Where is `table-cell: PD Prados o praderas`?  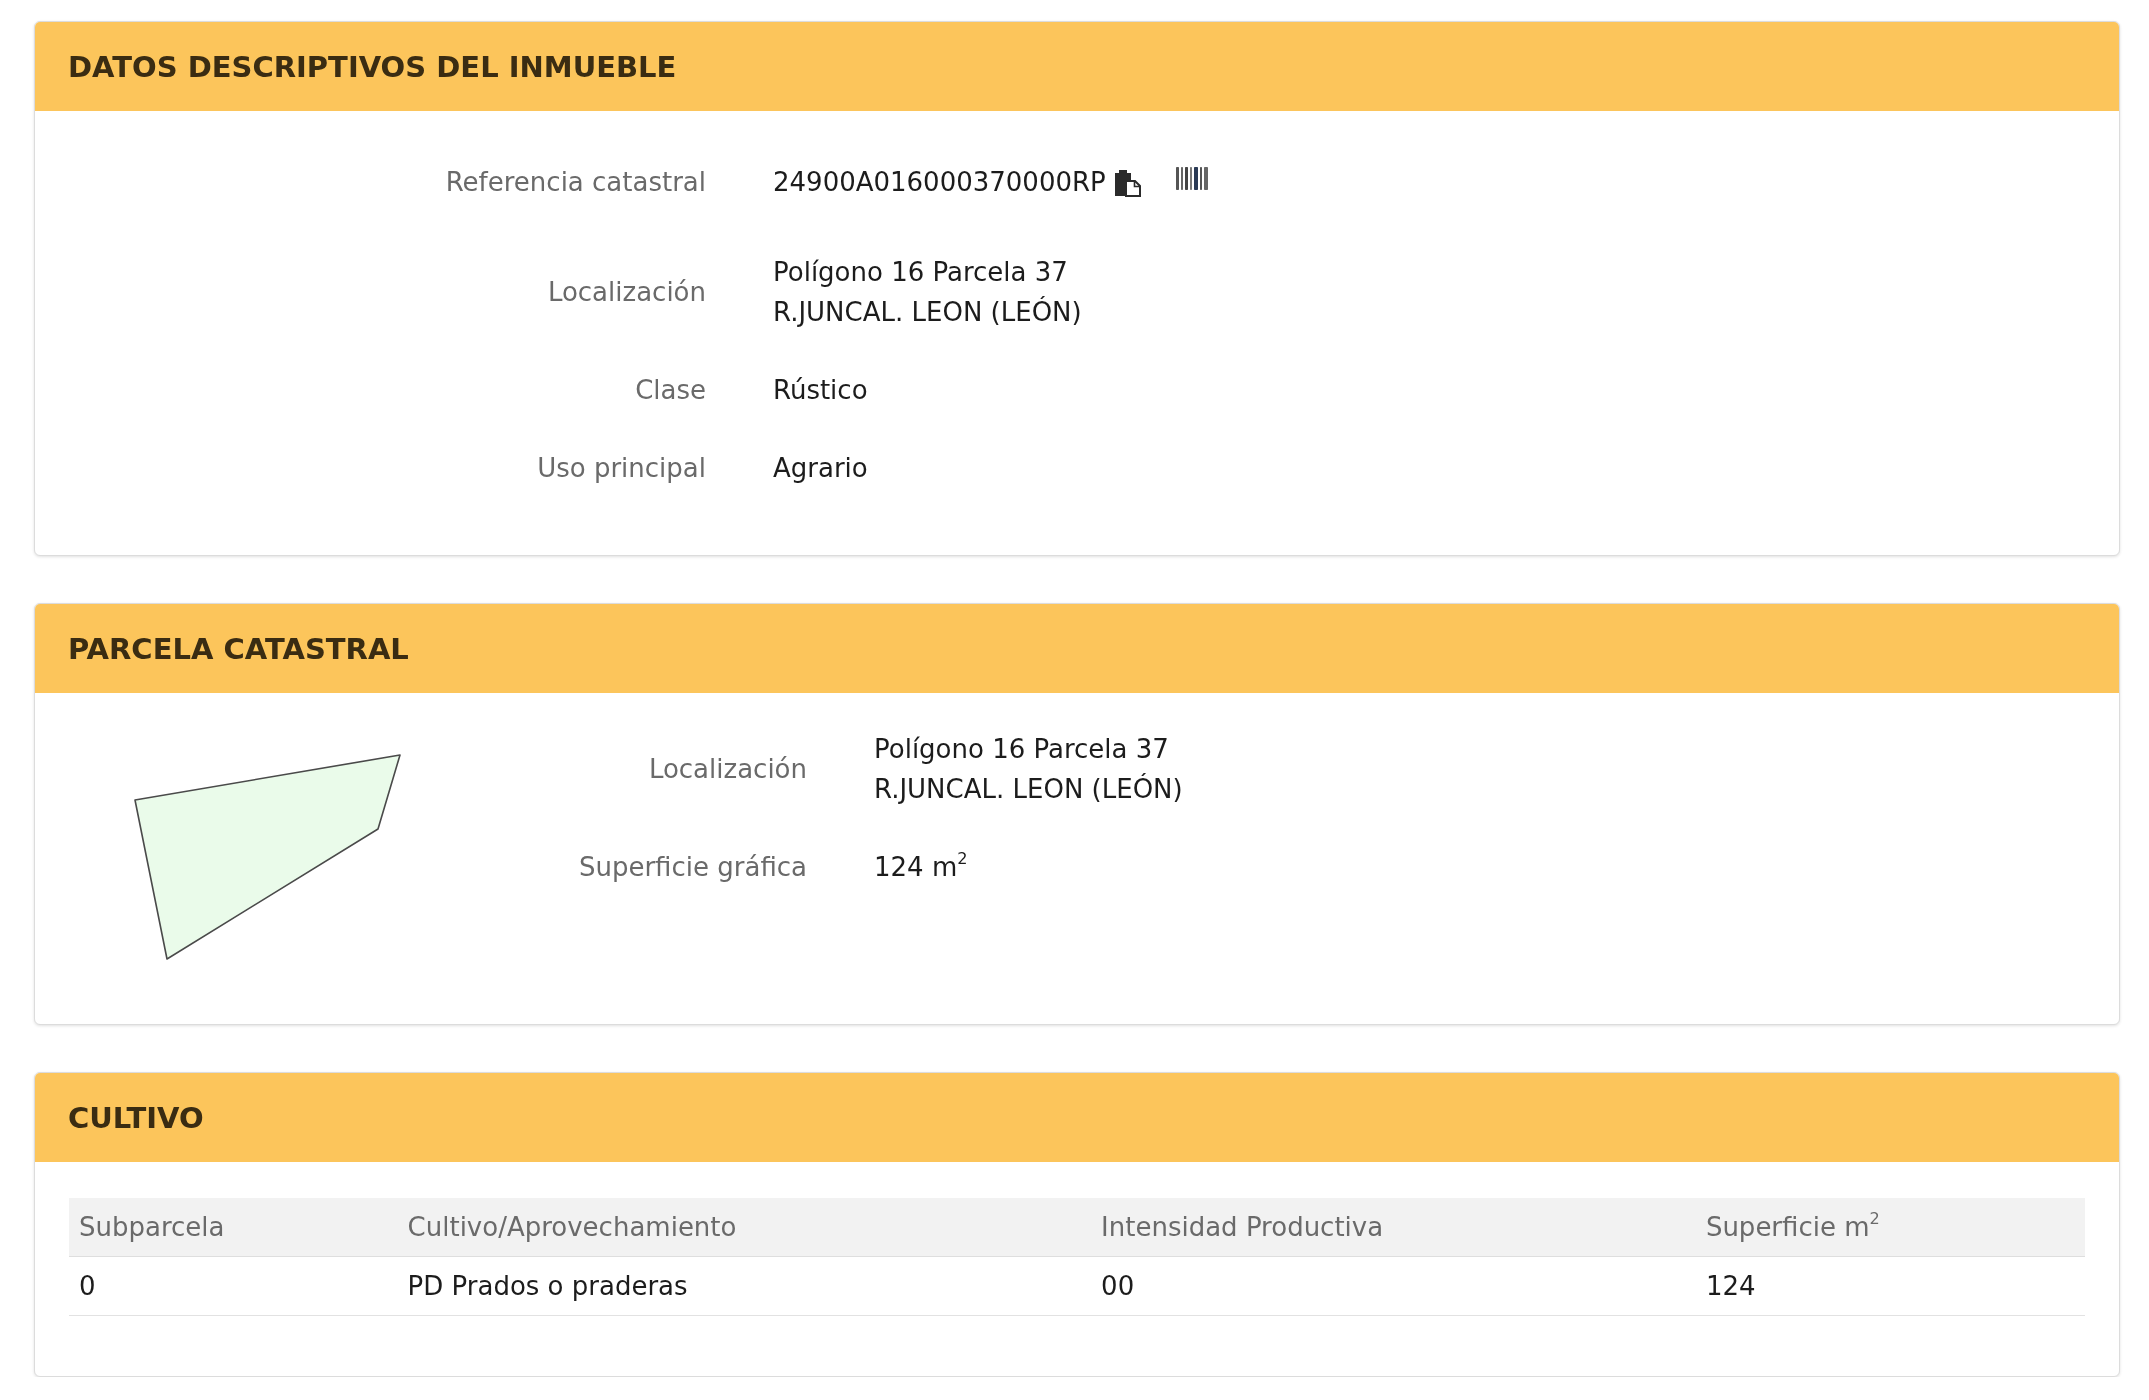
table-cell: PD Prados o praderas is located at coordinates (744, 1286).